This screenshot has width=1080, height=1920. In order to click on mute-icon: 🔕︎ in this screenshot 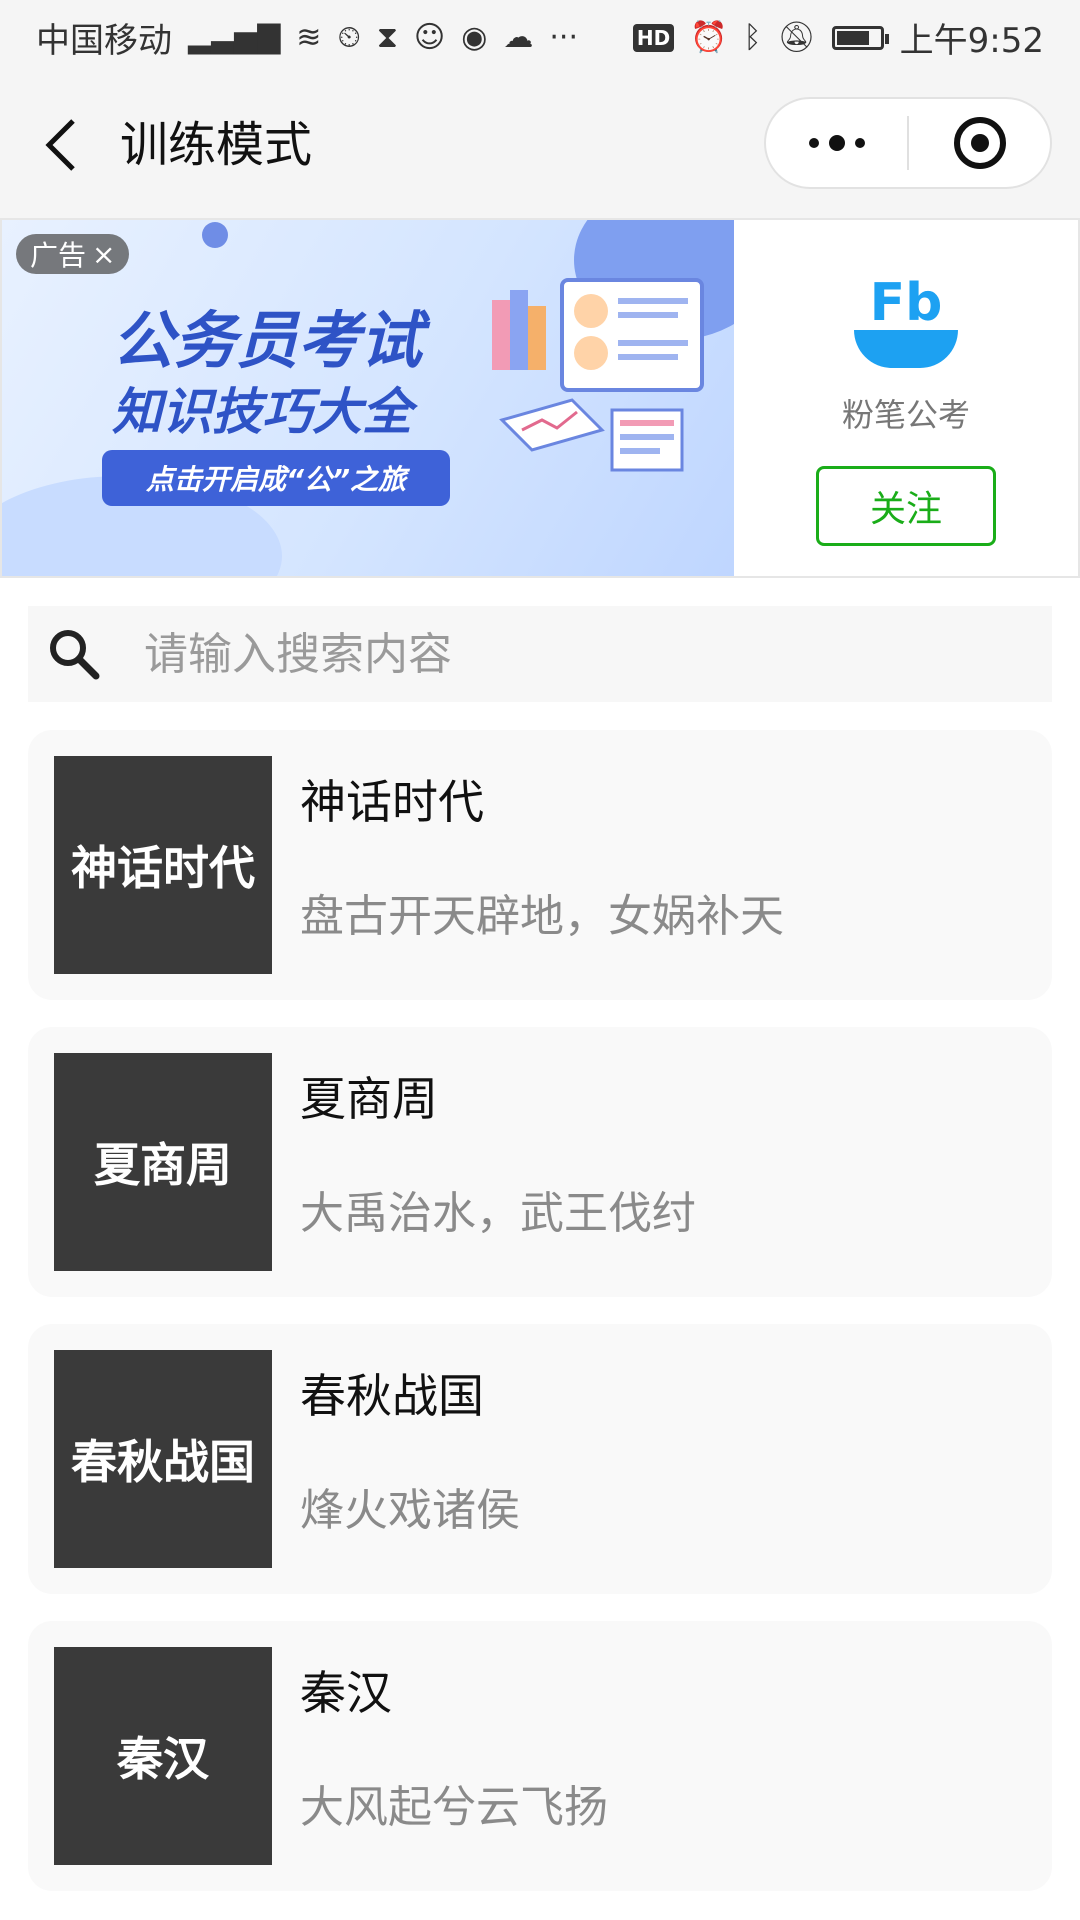, I will do `click(796, 37)`.